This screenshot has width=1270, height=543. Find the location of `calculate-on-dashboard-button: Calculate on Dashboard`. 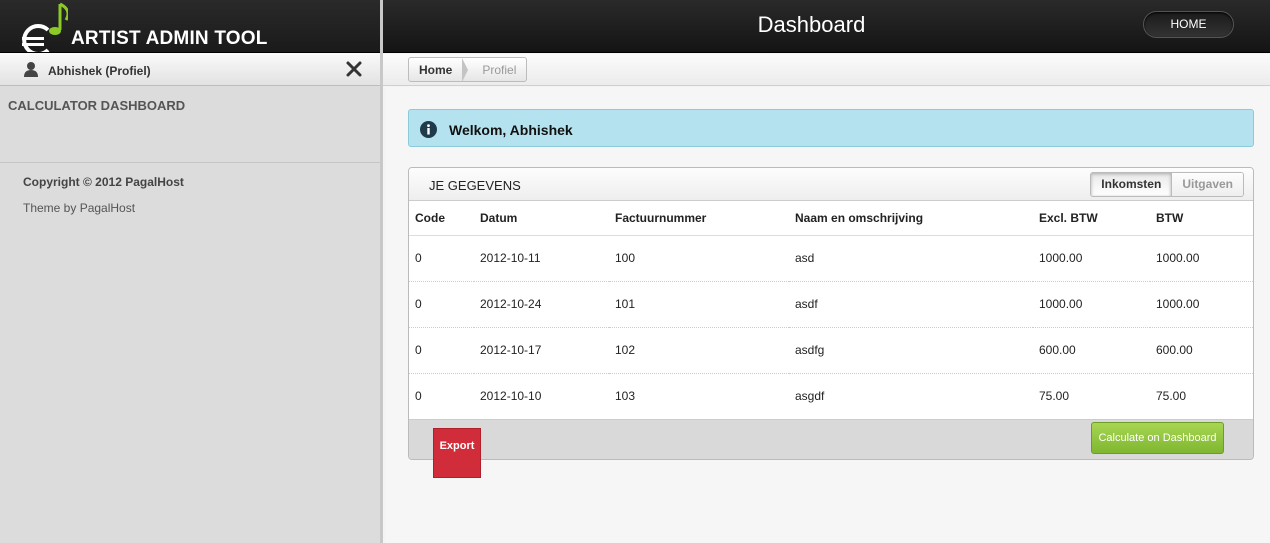

calculate-on-dashboard-button: Calculate on Dashboard is located at coordinates (1157, 438).